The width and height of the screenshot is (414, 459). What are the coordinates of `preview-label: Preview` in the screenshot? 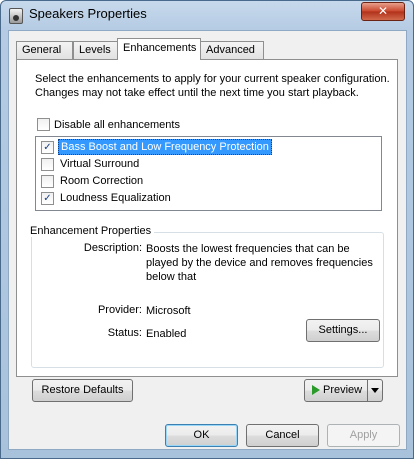 It's located at (343, 390).